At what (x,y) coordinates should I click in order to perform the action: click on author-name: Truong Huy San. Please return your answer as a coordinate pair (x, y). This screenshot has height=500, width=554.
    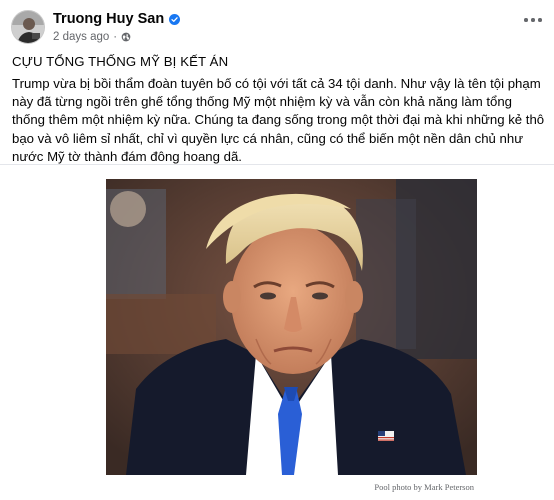
    Looking at the image, I should click on (108, 19).